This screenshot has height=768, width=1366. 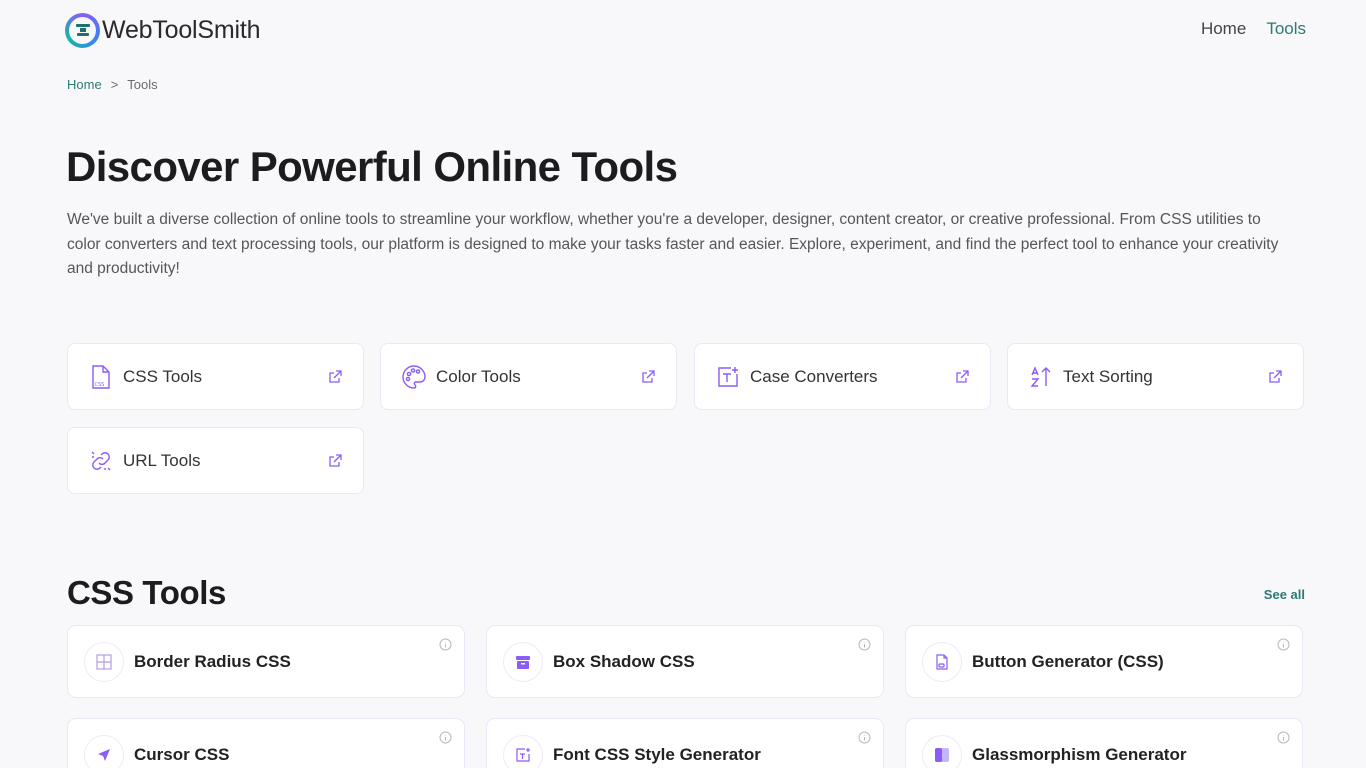 I want to click on category-card-css-tools: CSS CSS Tools, so click(x=215, y=376).